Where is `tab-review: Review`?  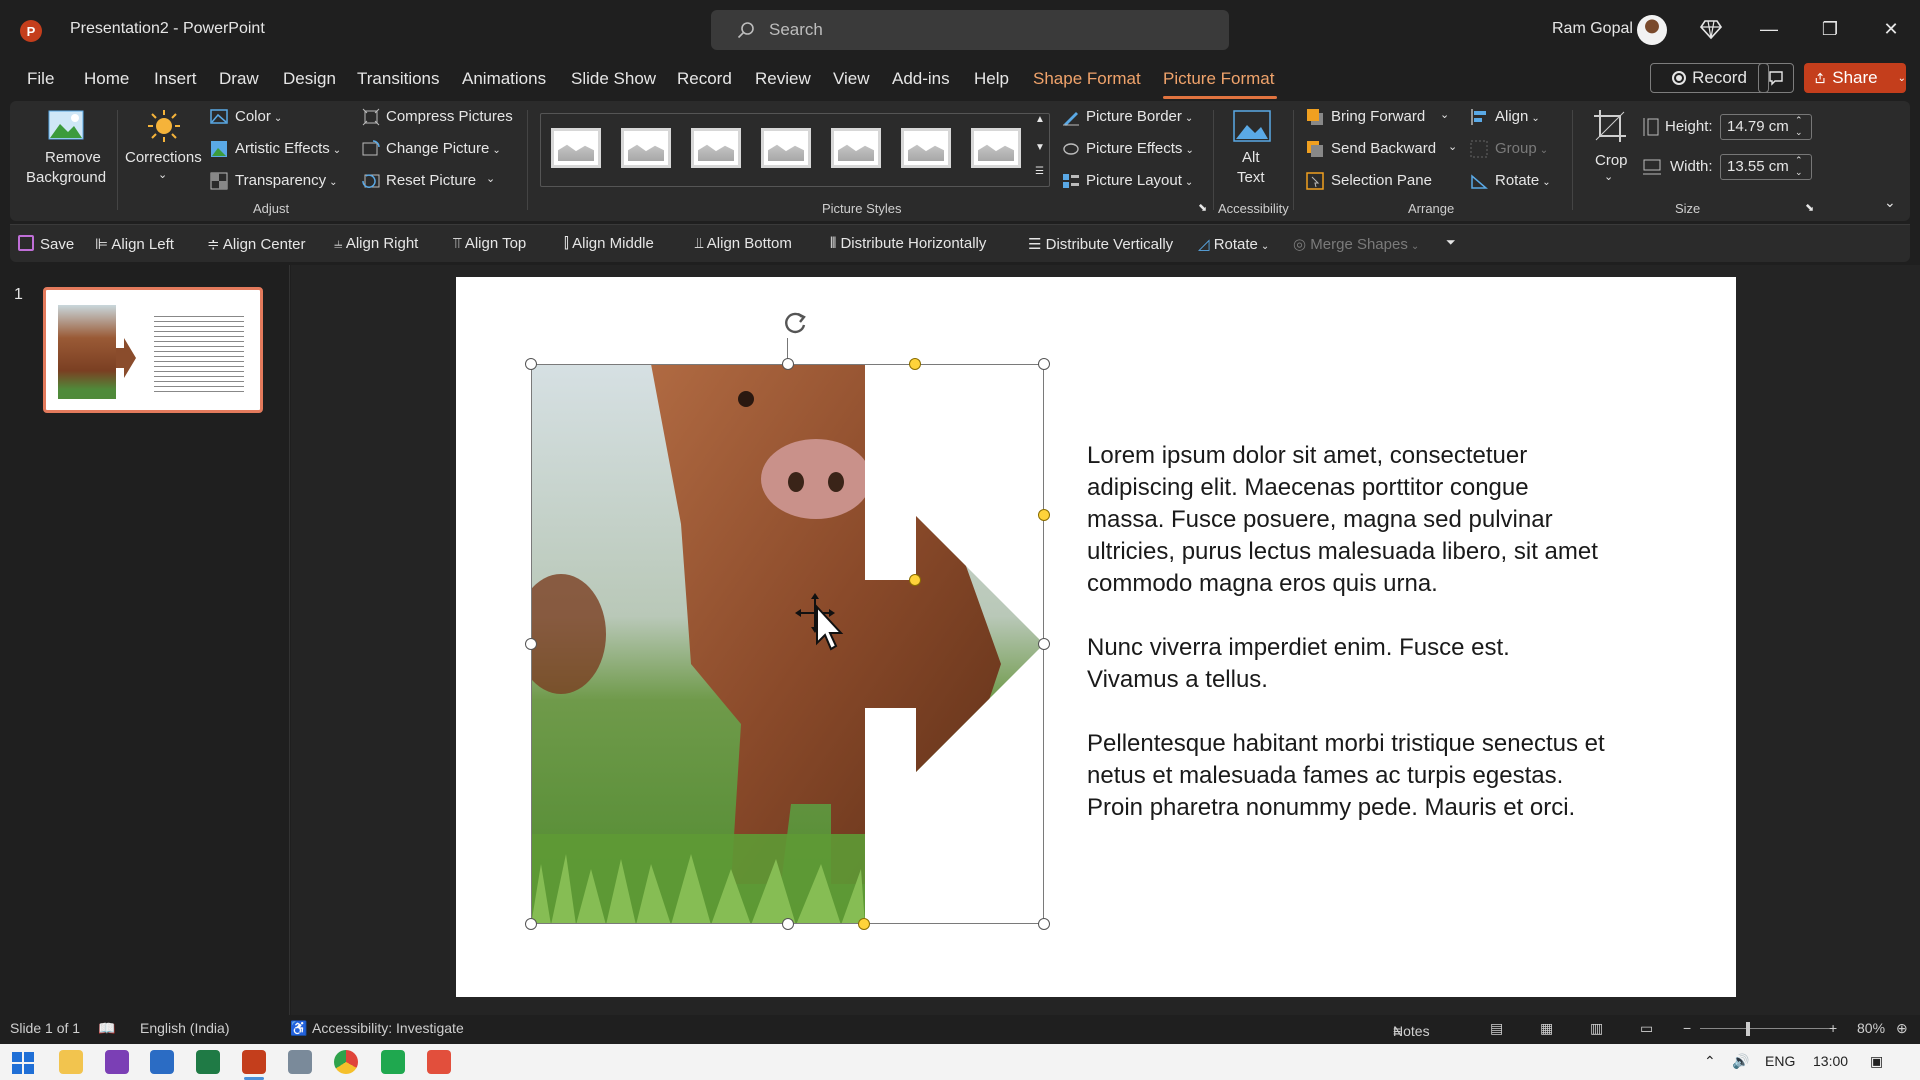 tab-review: Review is located at coordinates (783, 79).